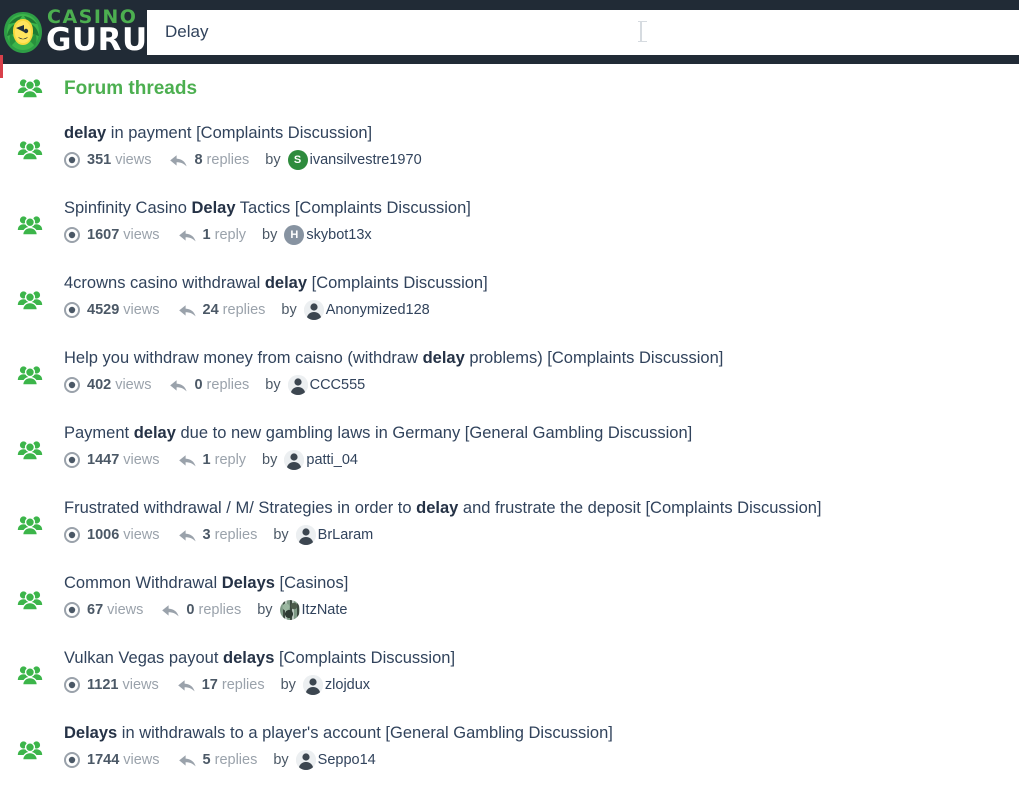  I want to click on search-input, so click(583, 32).